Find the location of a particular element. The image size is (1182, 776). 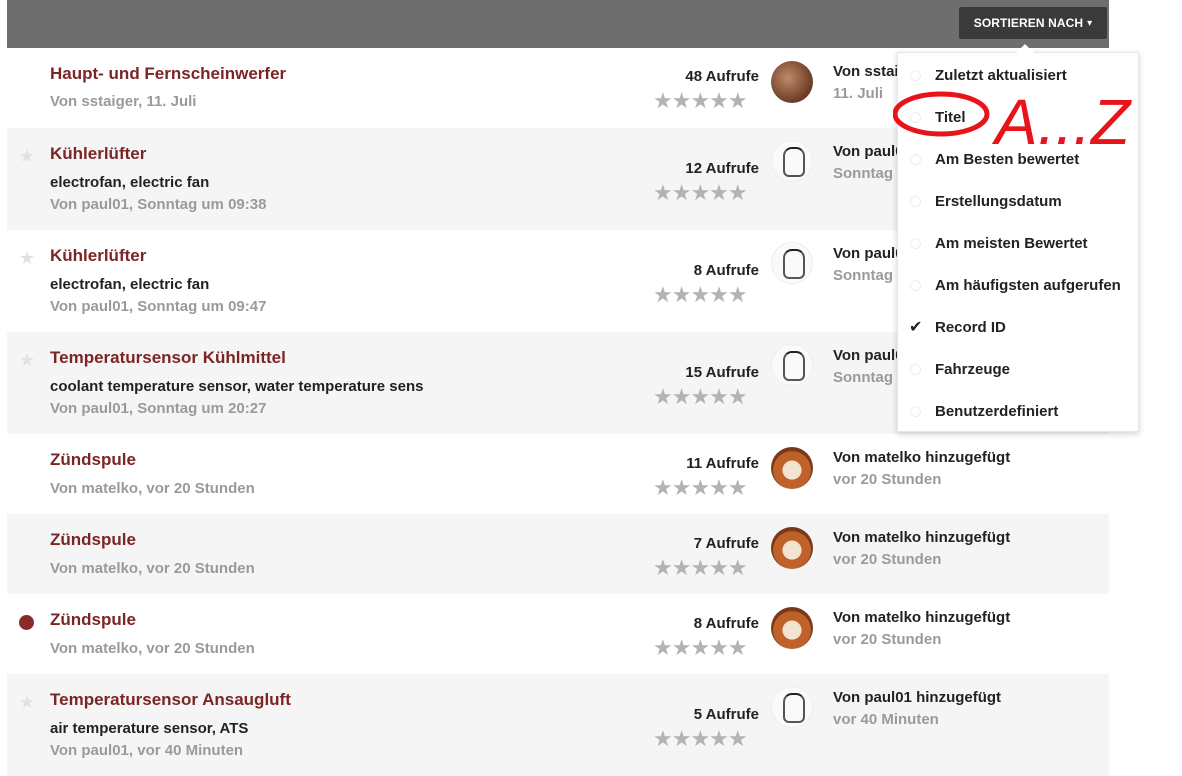

sort-option: Am häufigsten aufgerufen is located at coordinates (1018, 285).